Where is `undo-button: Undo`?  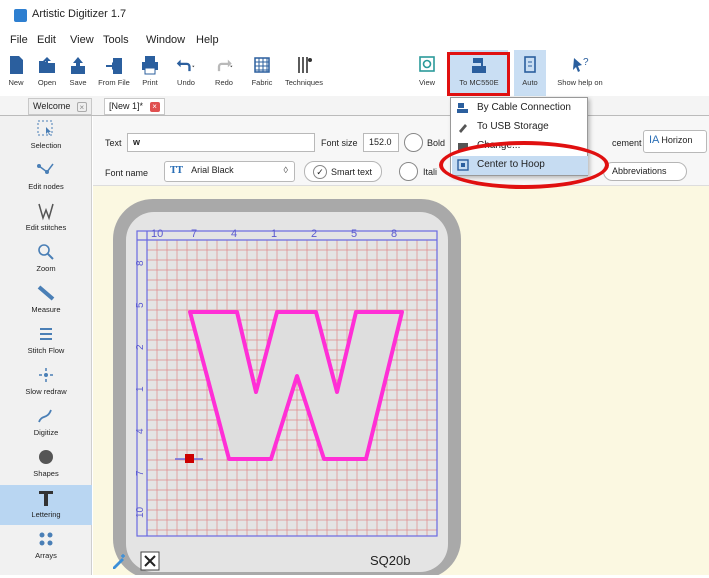
undo-button: Undo is located at coordinates (186, 73).